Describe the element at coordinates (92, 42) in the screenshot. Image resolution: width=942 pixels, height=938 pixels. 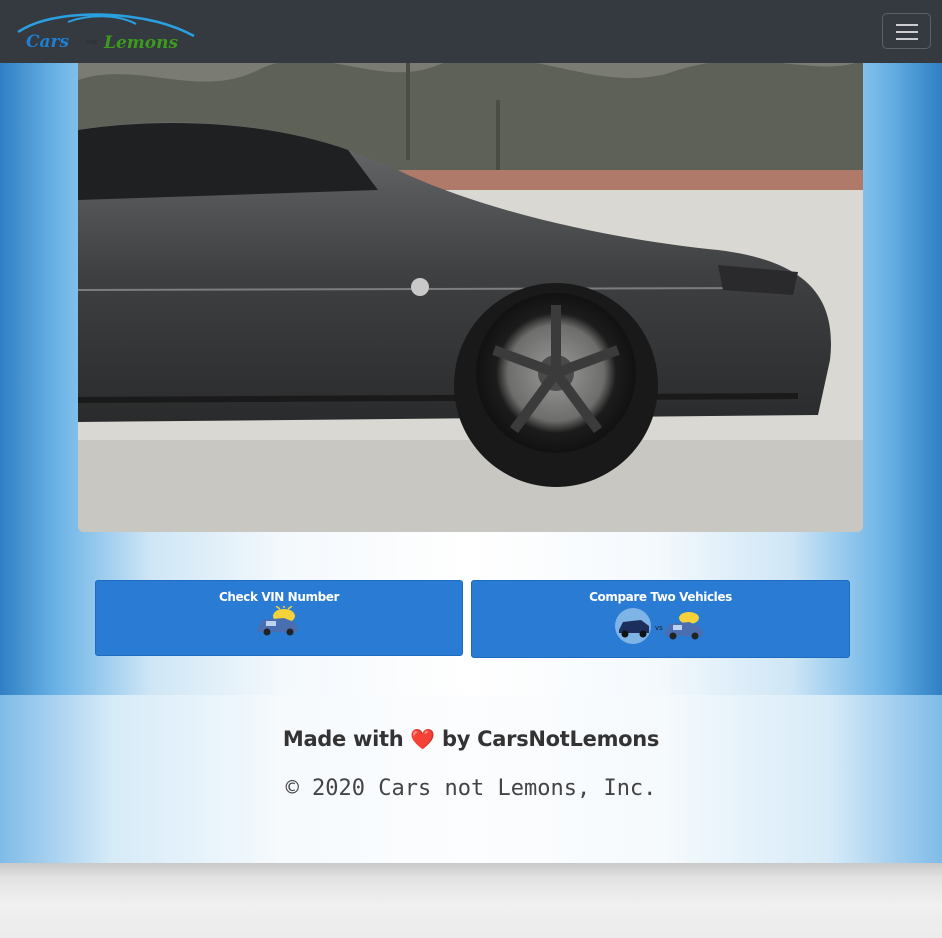
I see `logo-word-not: not` at that location.